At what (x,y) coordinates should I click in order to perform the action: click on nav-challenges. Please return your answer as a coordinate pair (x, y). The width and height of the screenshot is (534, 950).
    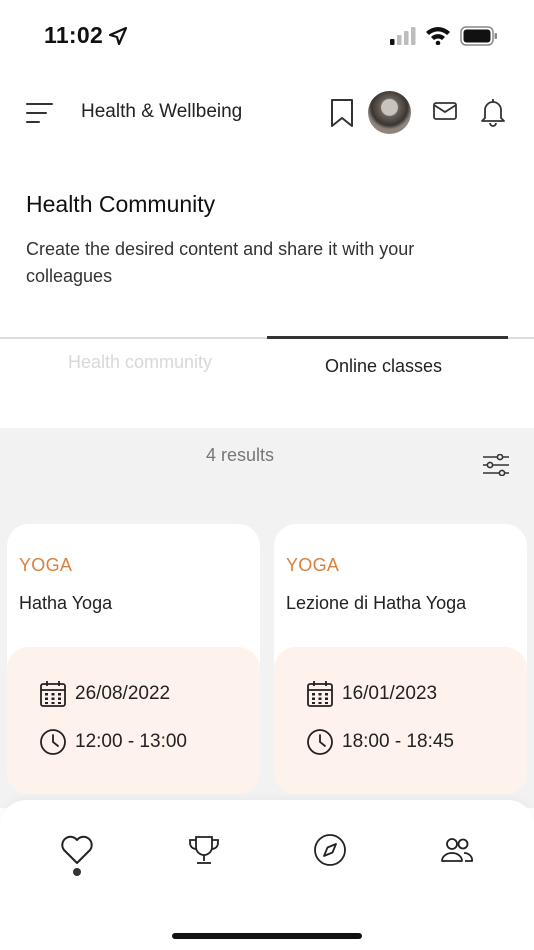
    Looking at the image, I should click on (204, 850).